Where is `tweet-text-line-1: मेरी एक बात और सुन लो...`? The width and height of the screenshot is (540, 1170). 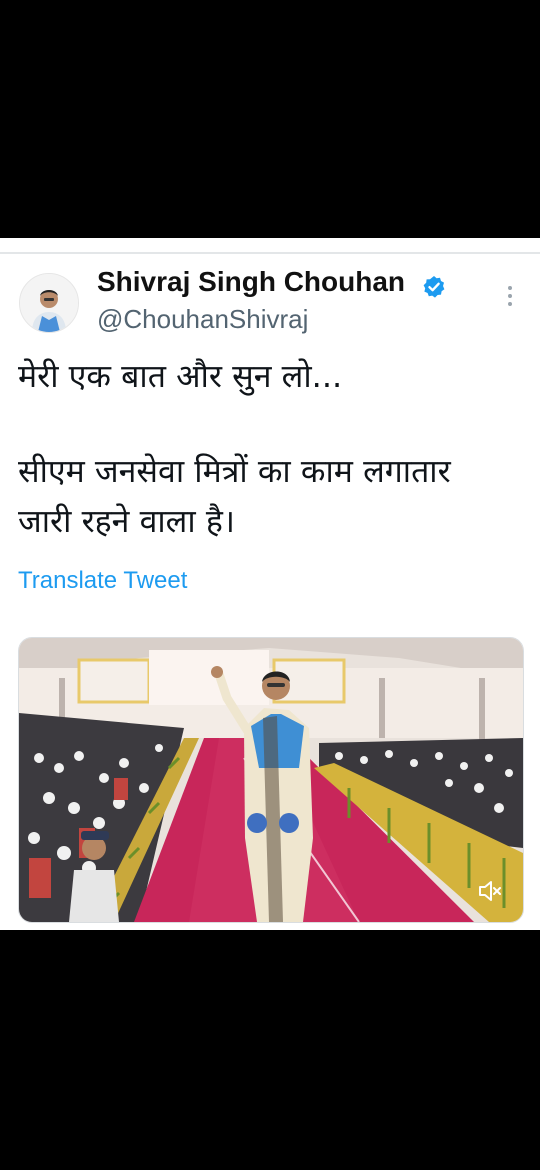
tweet-text-line-1: मेरी एक बात और सुन लो... is located at coordinates (180, 376).